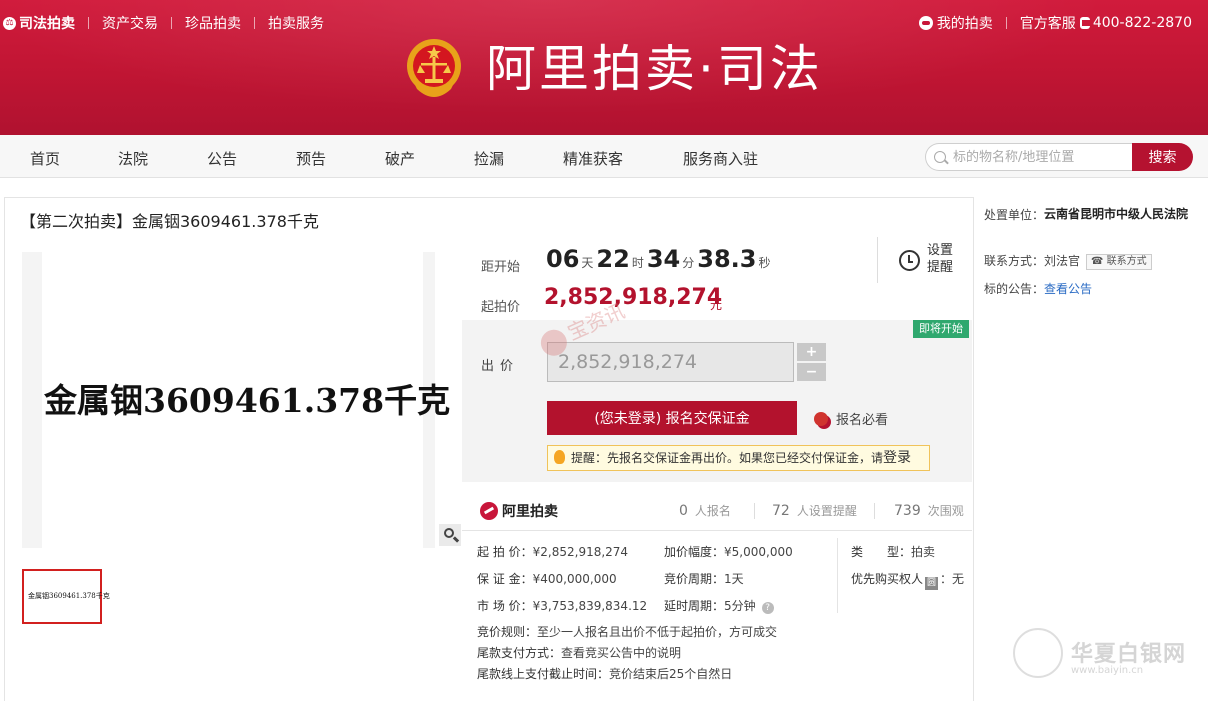 This screenshot has width=1208, height=703. I want to click on bid-input: 2,852,918,274, so click(670, 362).